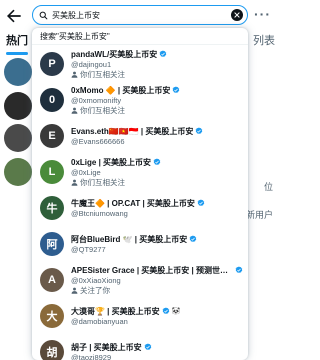 The image size is (320, 360). What do you see at coordinates (140, 36) in the screenshot?
I see `search-for-query: 搜索"买美股上币安"` at bounding box center [140, 36].